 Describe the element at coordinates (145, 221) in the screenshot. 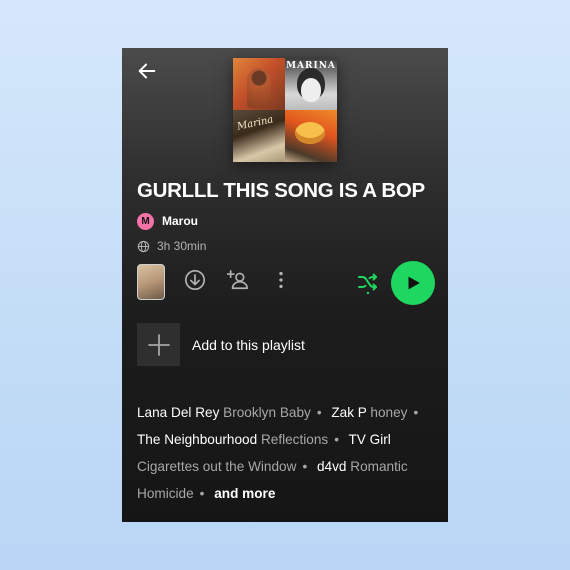

I see `avatar: M` at that location.